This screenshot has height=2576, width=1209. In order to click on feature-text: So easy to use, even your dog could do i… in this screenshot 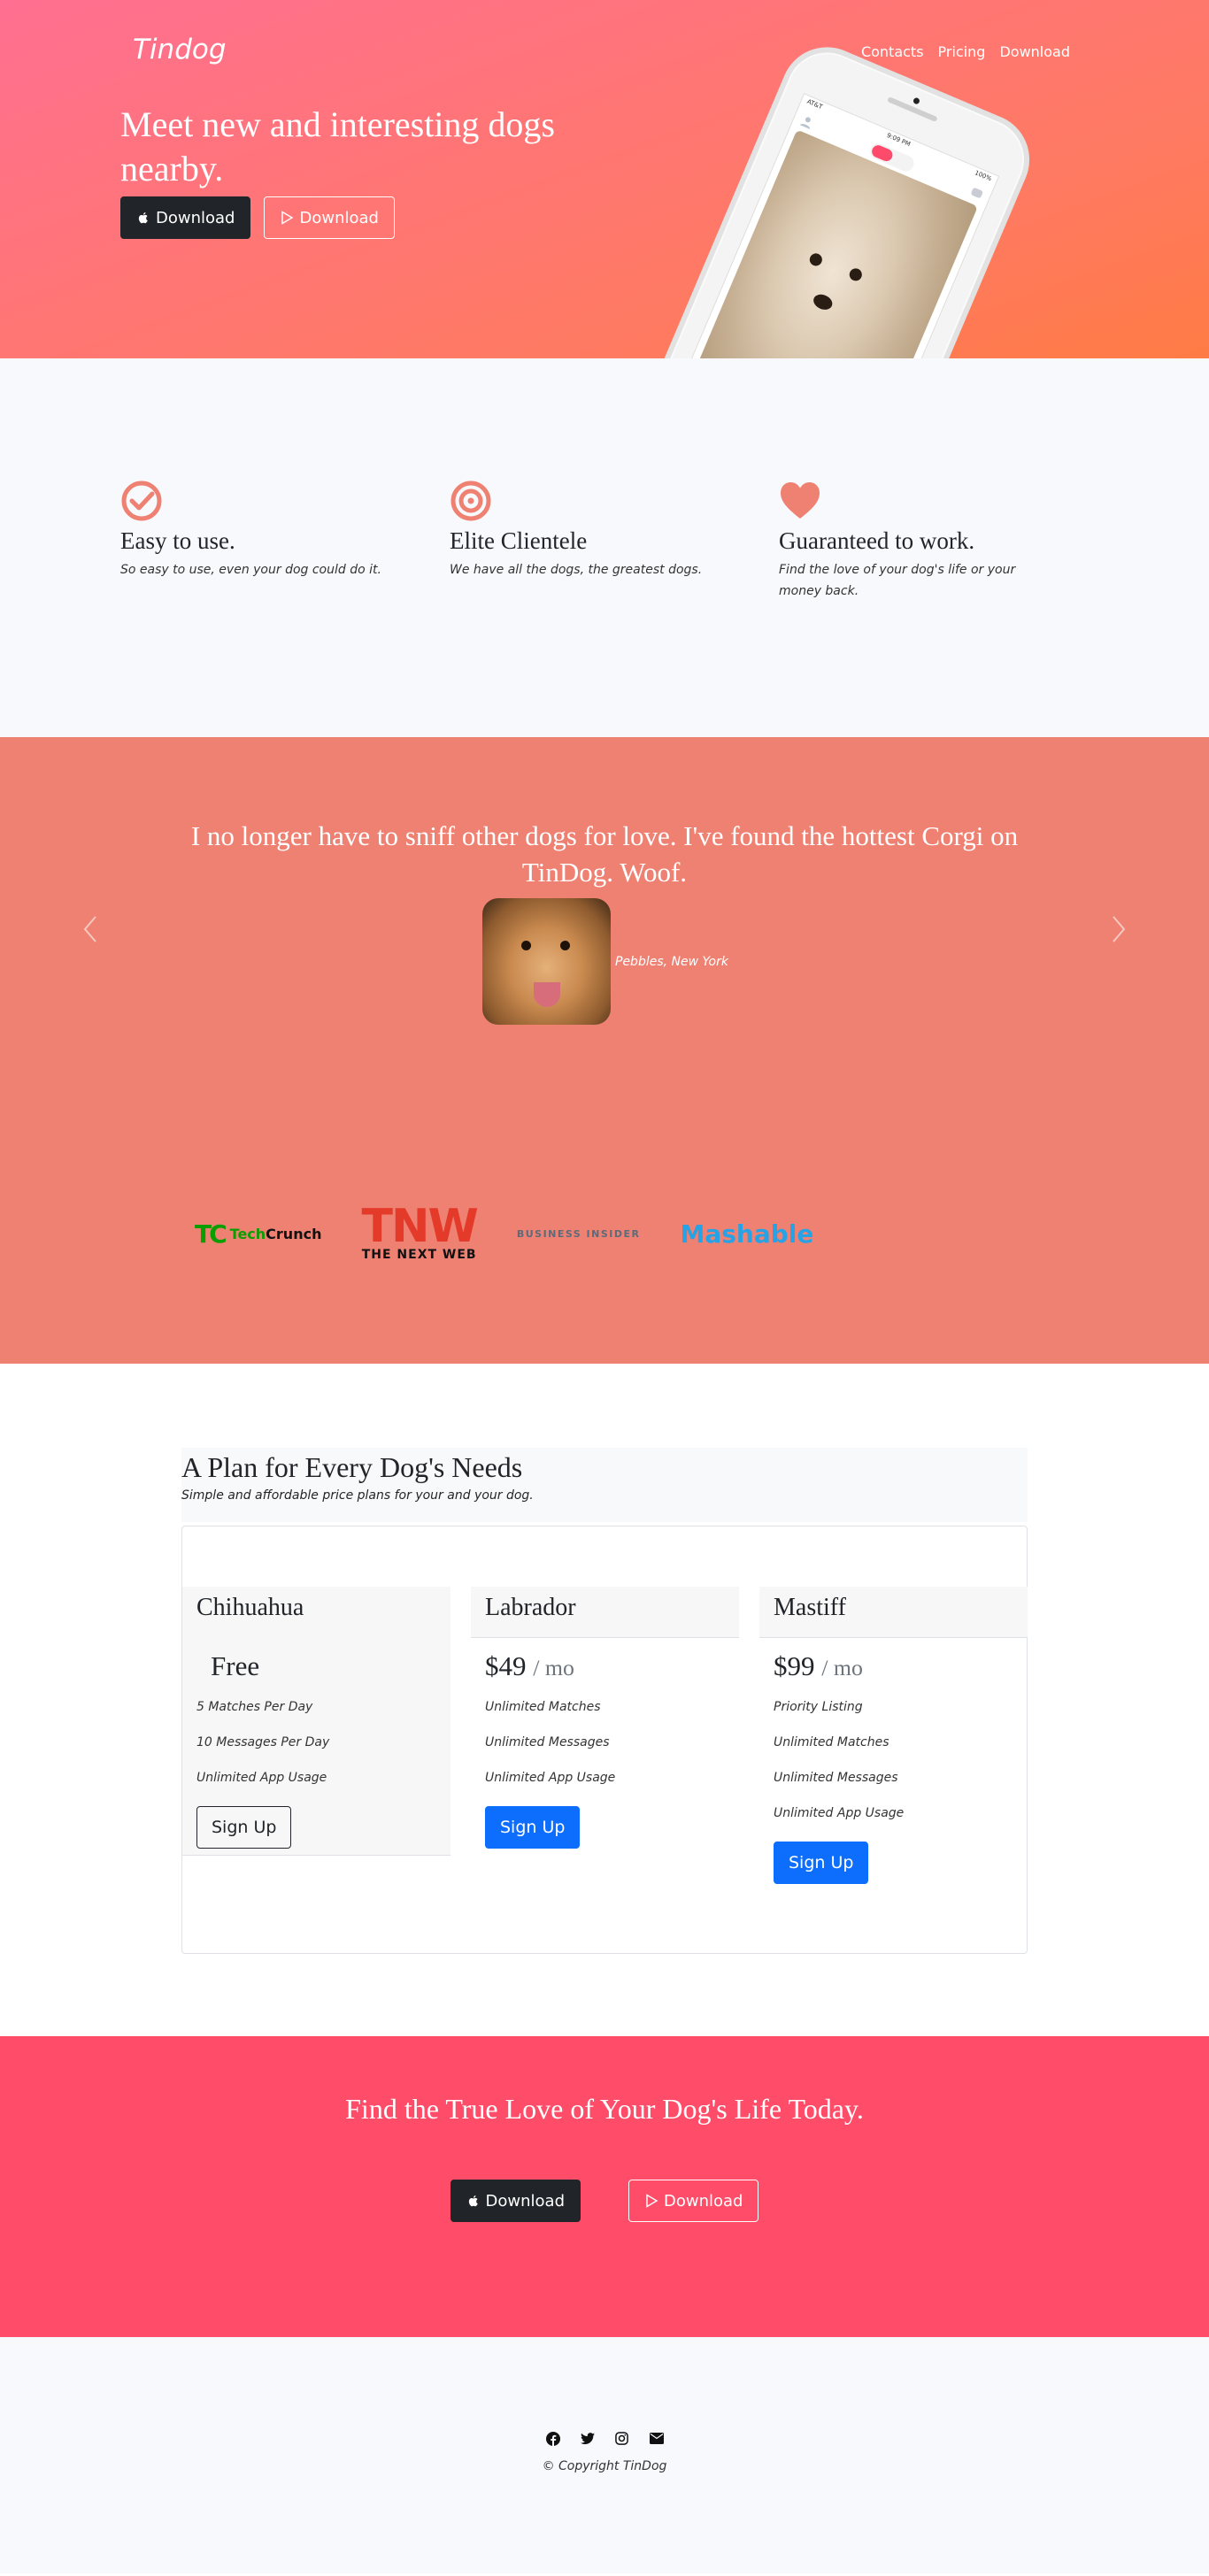, I will do `click(250, 570)`.